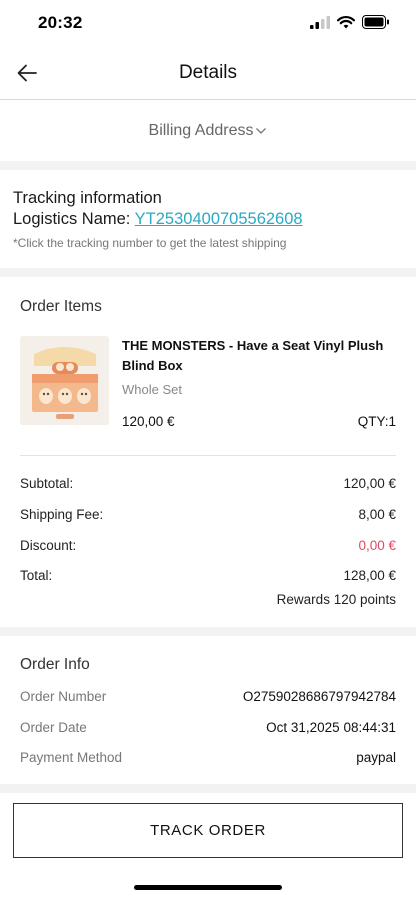  What do you see at coordinates (331, 727) in the screenshot?
I see `order-date-value: Oct 31,2025 08:44:31` at bounding box center [331, 727].